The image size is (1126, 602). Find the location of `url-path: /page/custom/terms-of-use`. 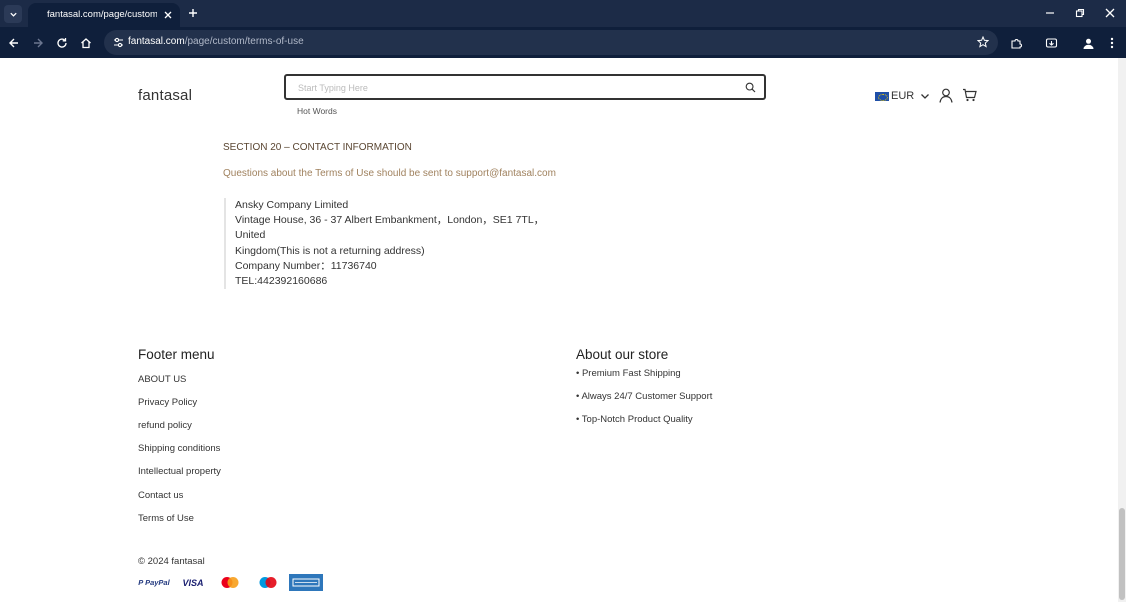

url-path: /page/custom/terms-of-use is located at coordinates (244, 41).